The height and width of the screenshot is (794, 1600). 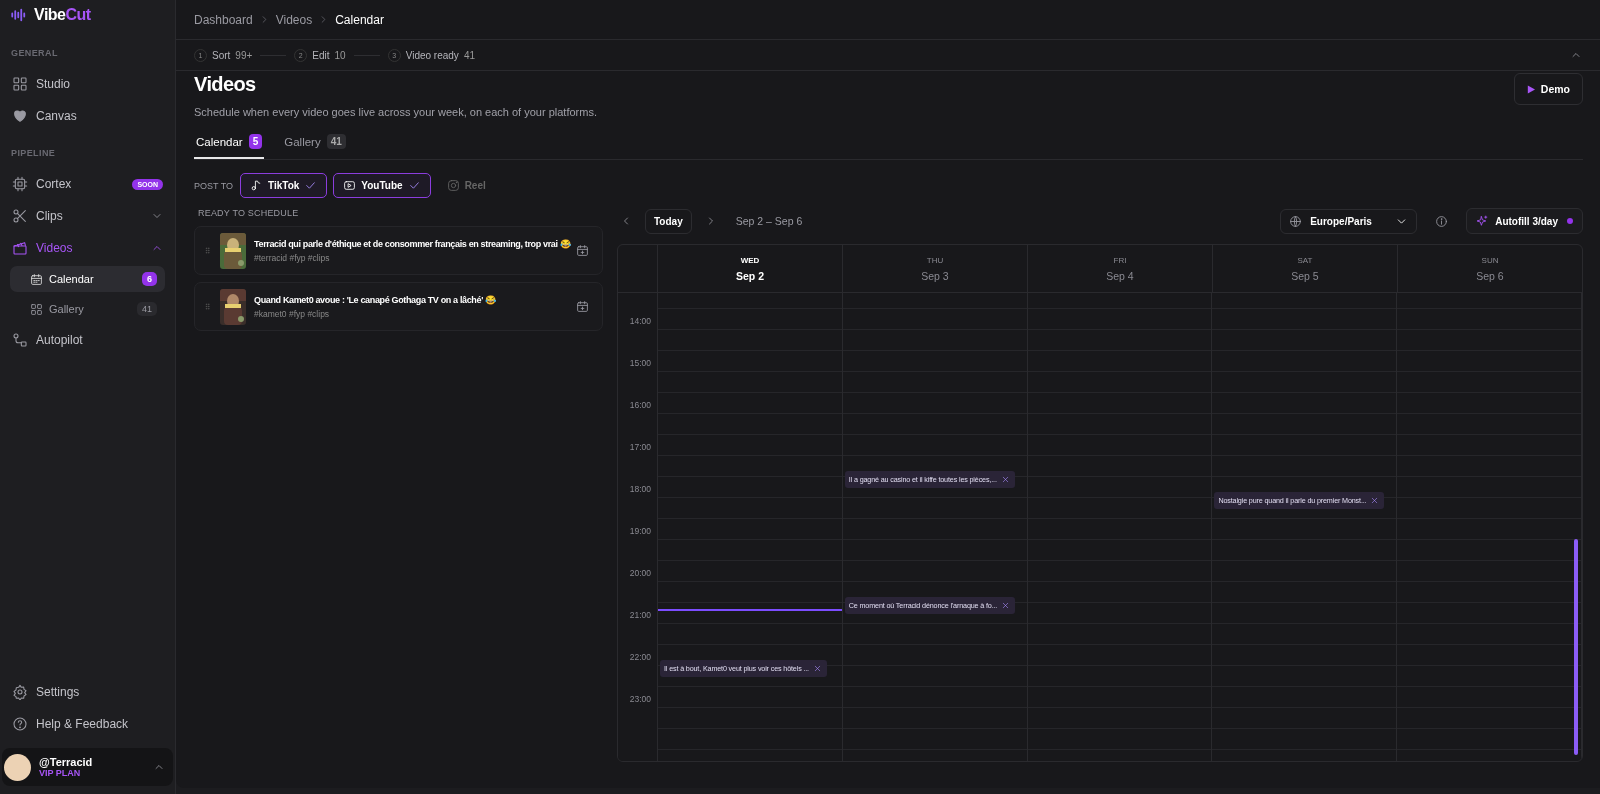 What do you see at coordinates (87, 309) in the screenshot?
I see `nav-subitem: Gallery 41` at bounding box center [87, 309].